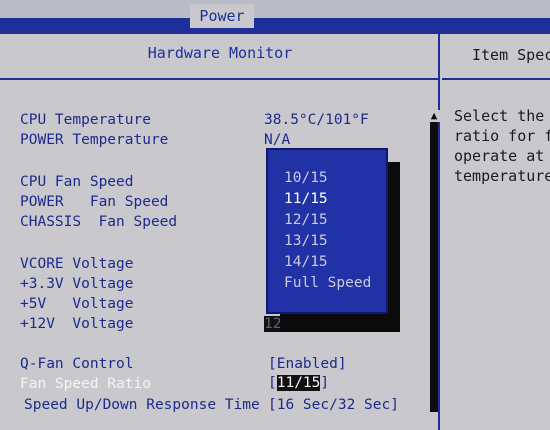 The image size is (550, 430). Describe the element at coordinates (327, 231) in the screenshot. I see `fan-speed-ratio-popup: 10/15 11/15 12/15 13/15 14/15 Full Speed` at that location.